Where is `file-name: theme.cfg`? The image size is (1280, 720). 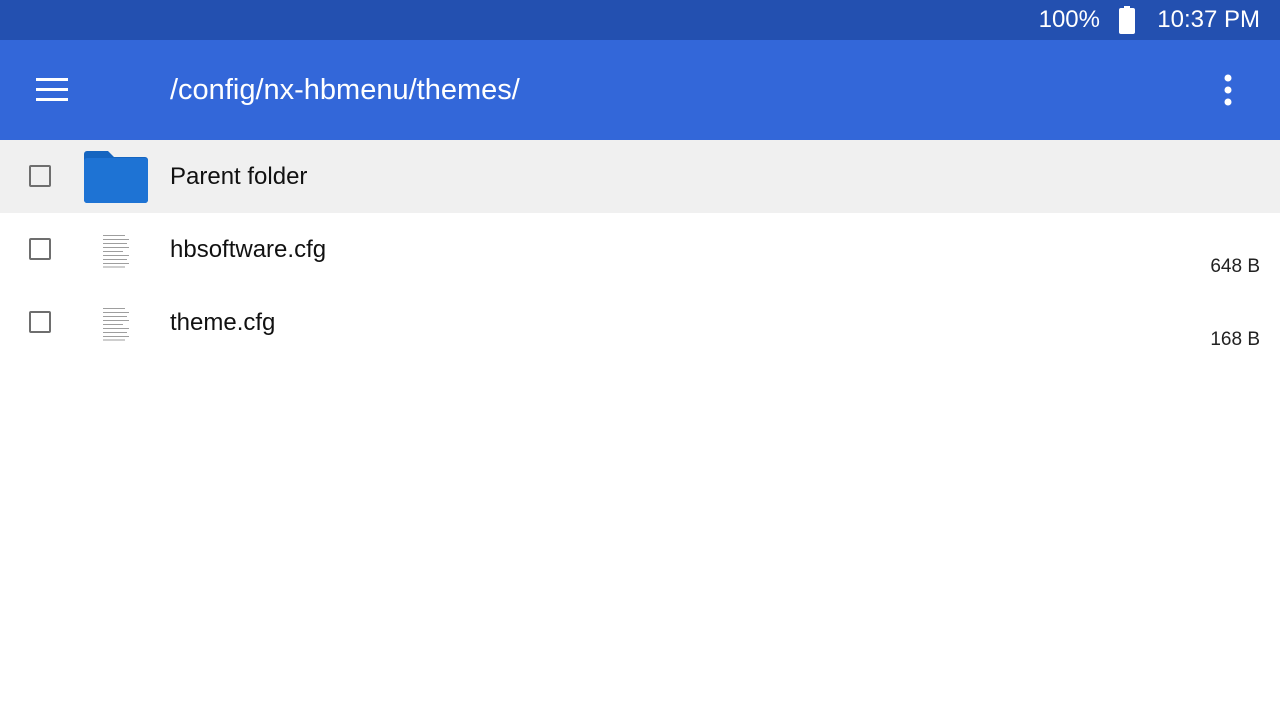
file-name: theme.cfg is located at coordinates (223, 322).